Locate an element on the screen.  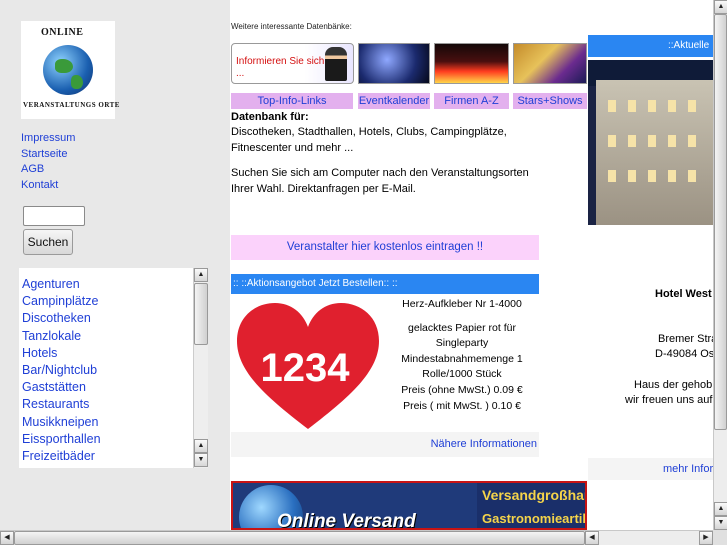
offer-line: Preis (ohne MwSt.) 0.09 € is located at coordinates (462, 389).